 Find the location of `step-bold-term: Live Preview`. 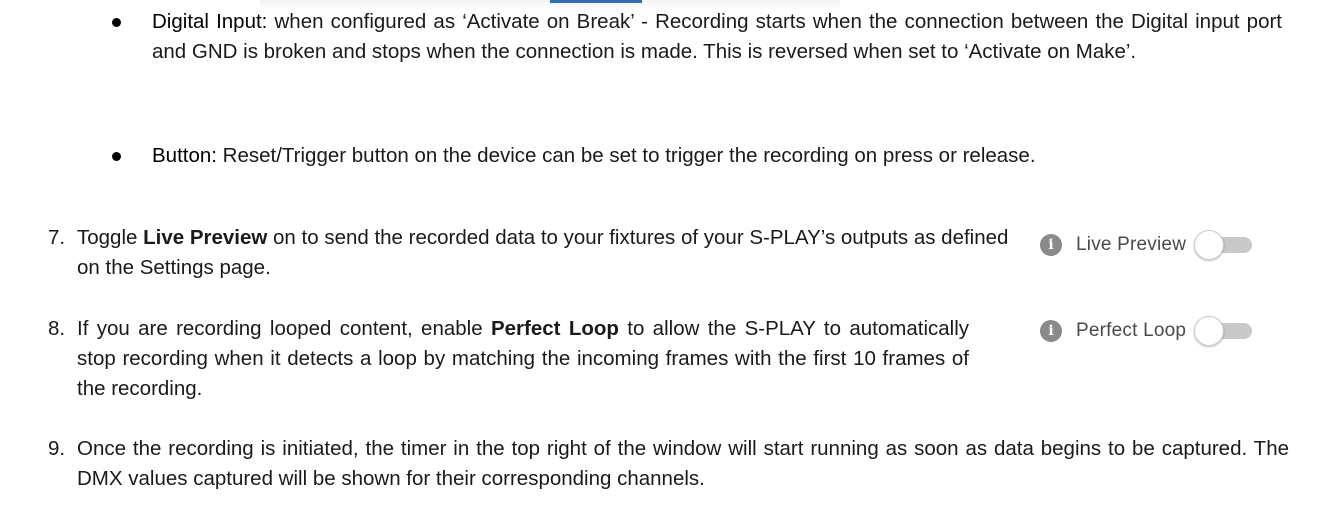

step-bold-term: Live Preview is located at coordinates (205, 237).